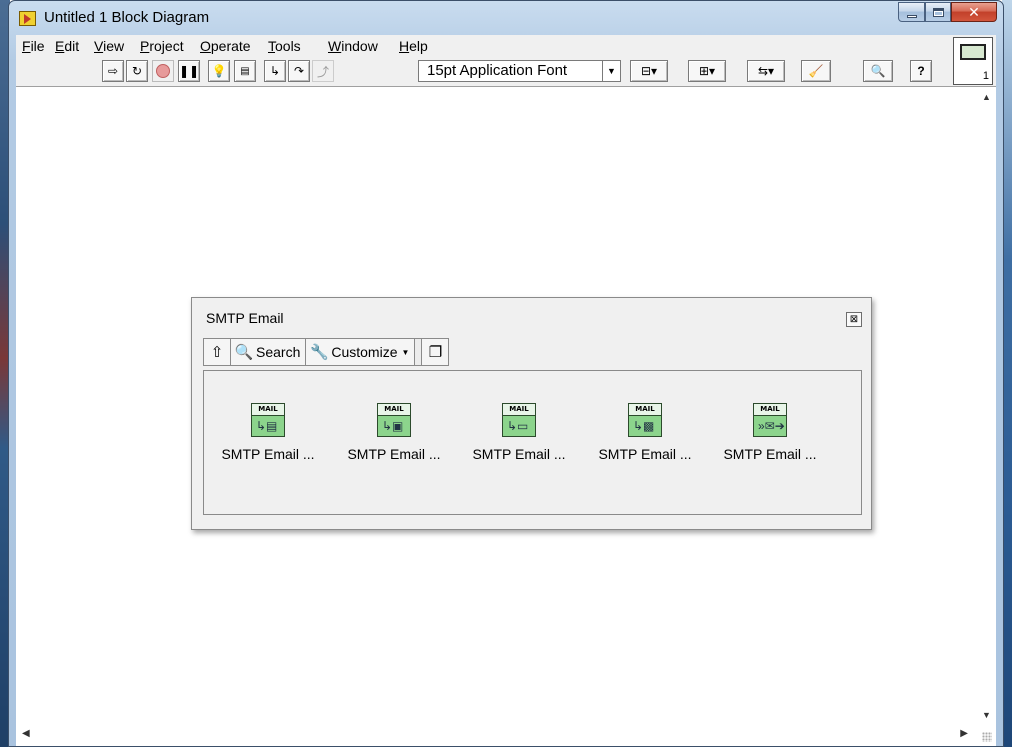 The height and width of the screenshot is (747, 1012). I want to click on menu-window: Window, so click(353, 46).